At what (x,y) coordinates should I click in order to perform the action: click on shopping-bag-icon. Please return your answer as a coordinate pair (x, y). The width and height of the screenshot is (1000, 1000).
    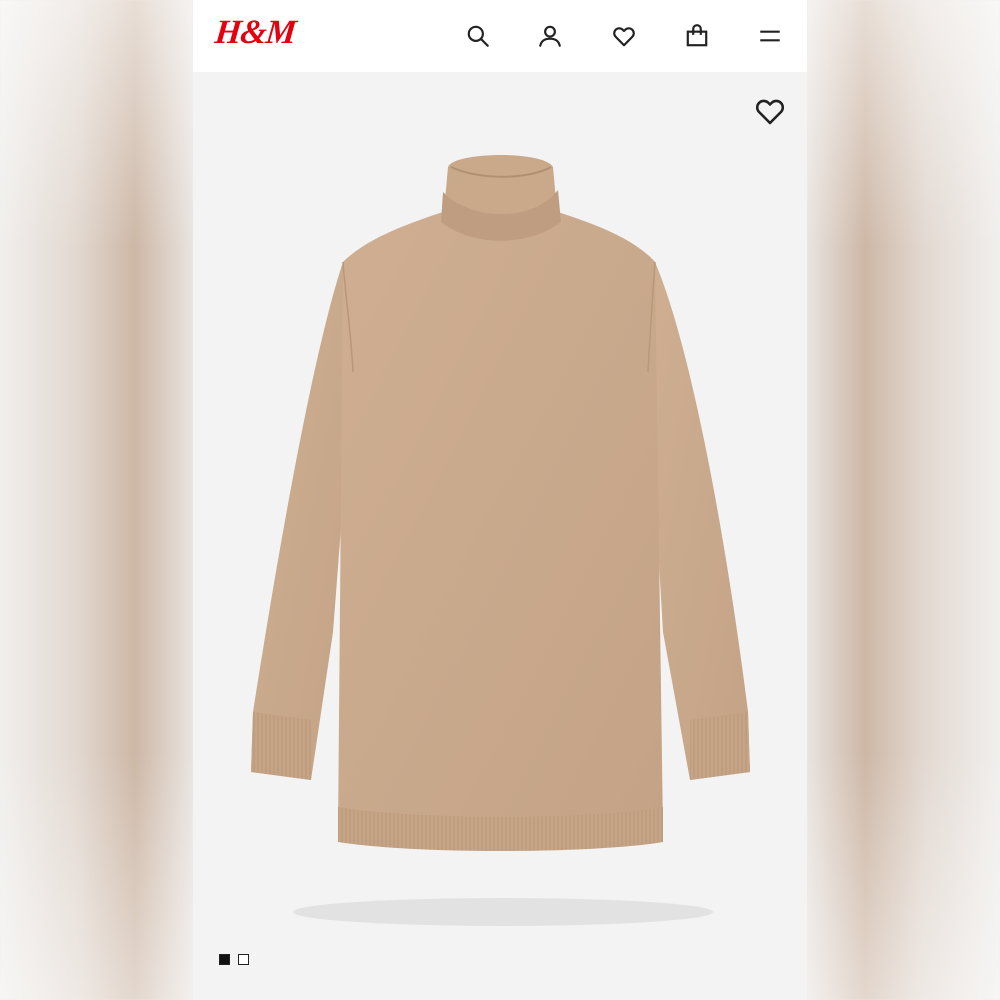
    Looking at the image, I should click on (697, 36).